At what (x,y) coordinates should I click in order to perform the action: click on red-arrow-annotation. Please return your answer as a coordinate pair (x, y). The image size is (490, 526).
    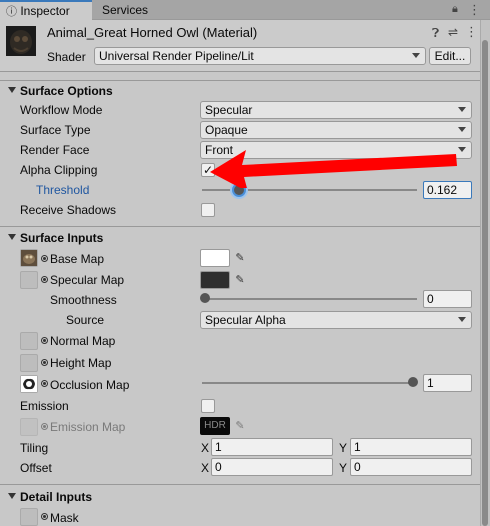
    Looking at the image, I should click on (333, 169).